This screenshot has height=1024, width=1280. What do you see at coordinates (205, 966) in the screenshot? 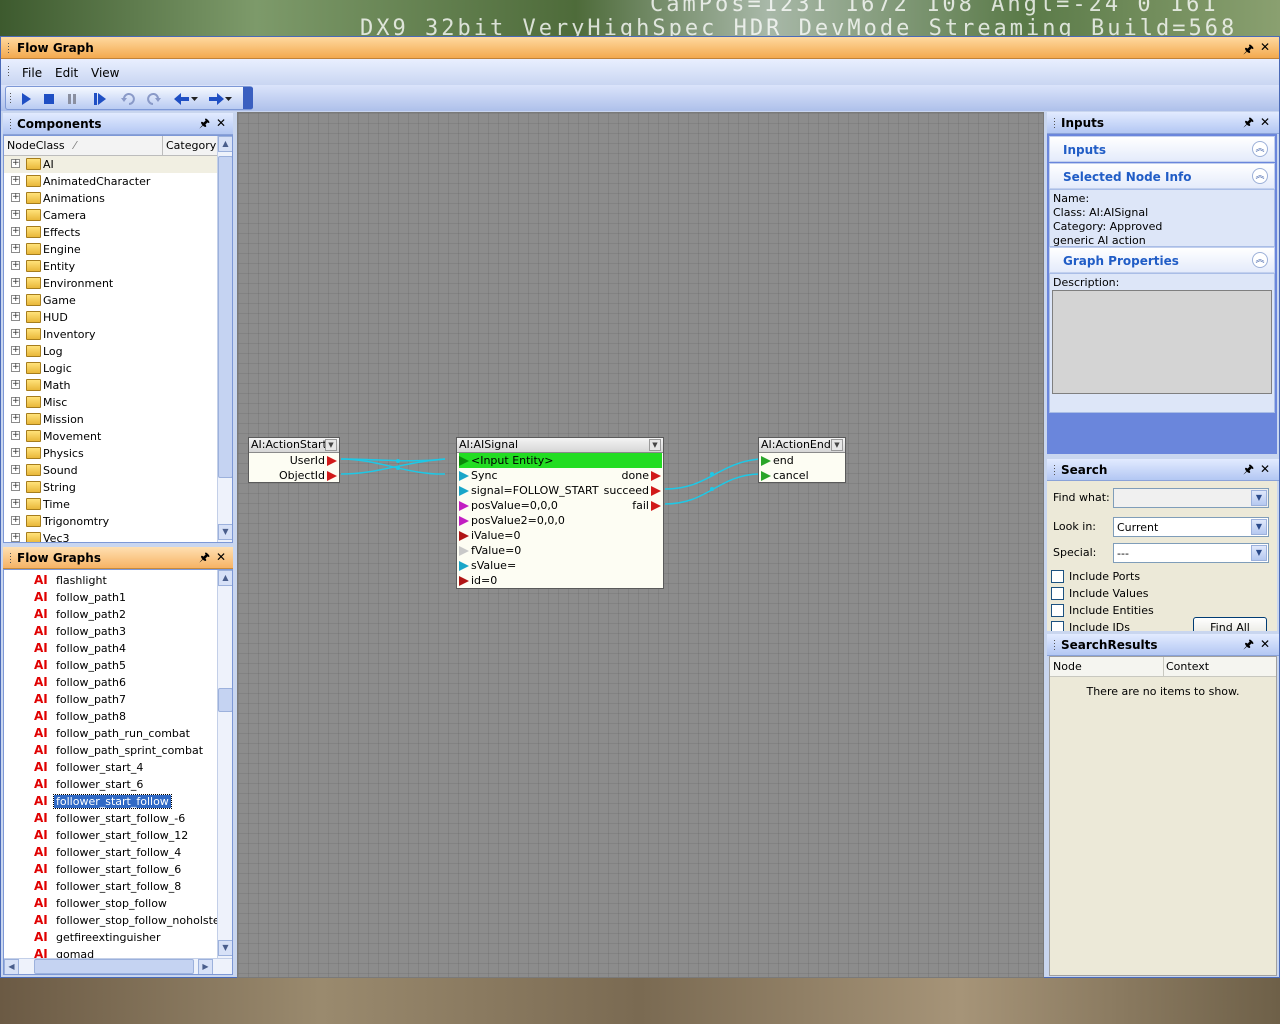
I see `fg-scroll-right-icon: ▶` at bounding box center [205, 966].